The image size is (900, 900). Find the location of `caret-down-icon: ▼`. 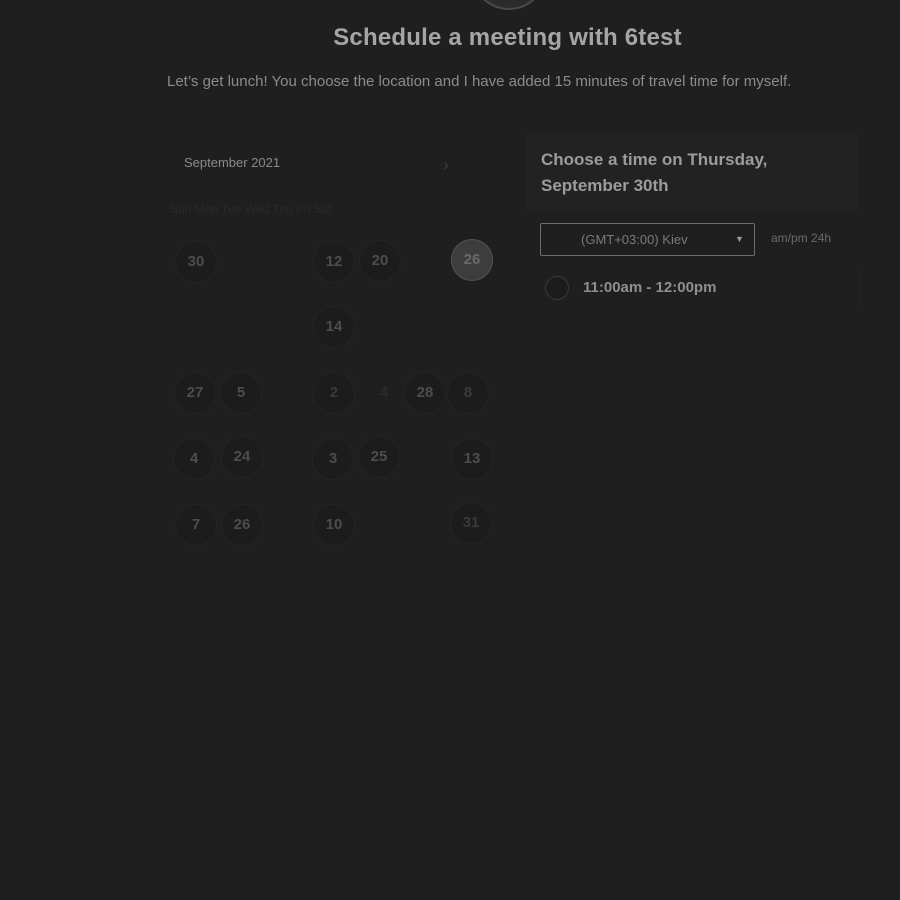

caret-down-icon: ▼ is located at coordinates (739, 239).